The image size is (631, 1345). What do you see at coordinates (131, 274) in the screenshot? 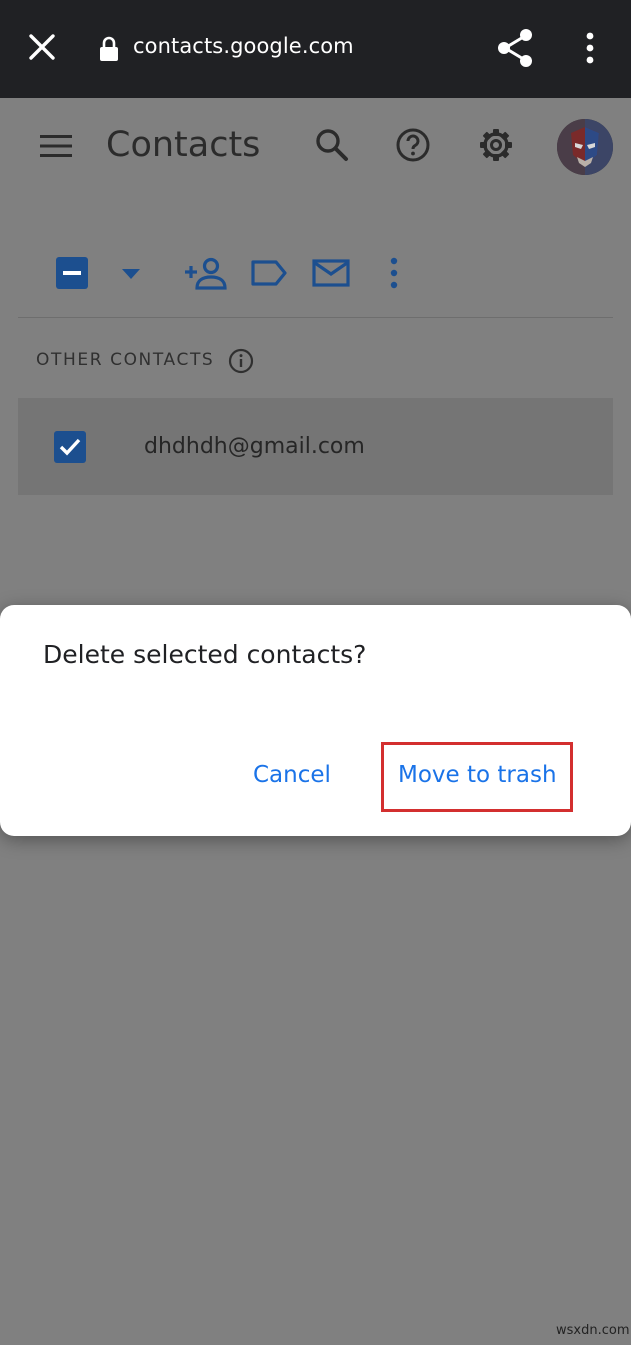
I see `caret-down-icon` at bounding box center [131, 274].